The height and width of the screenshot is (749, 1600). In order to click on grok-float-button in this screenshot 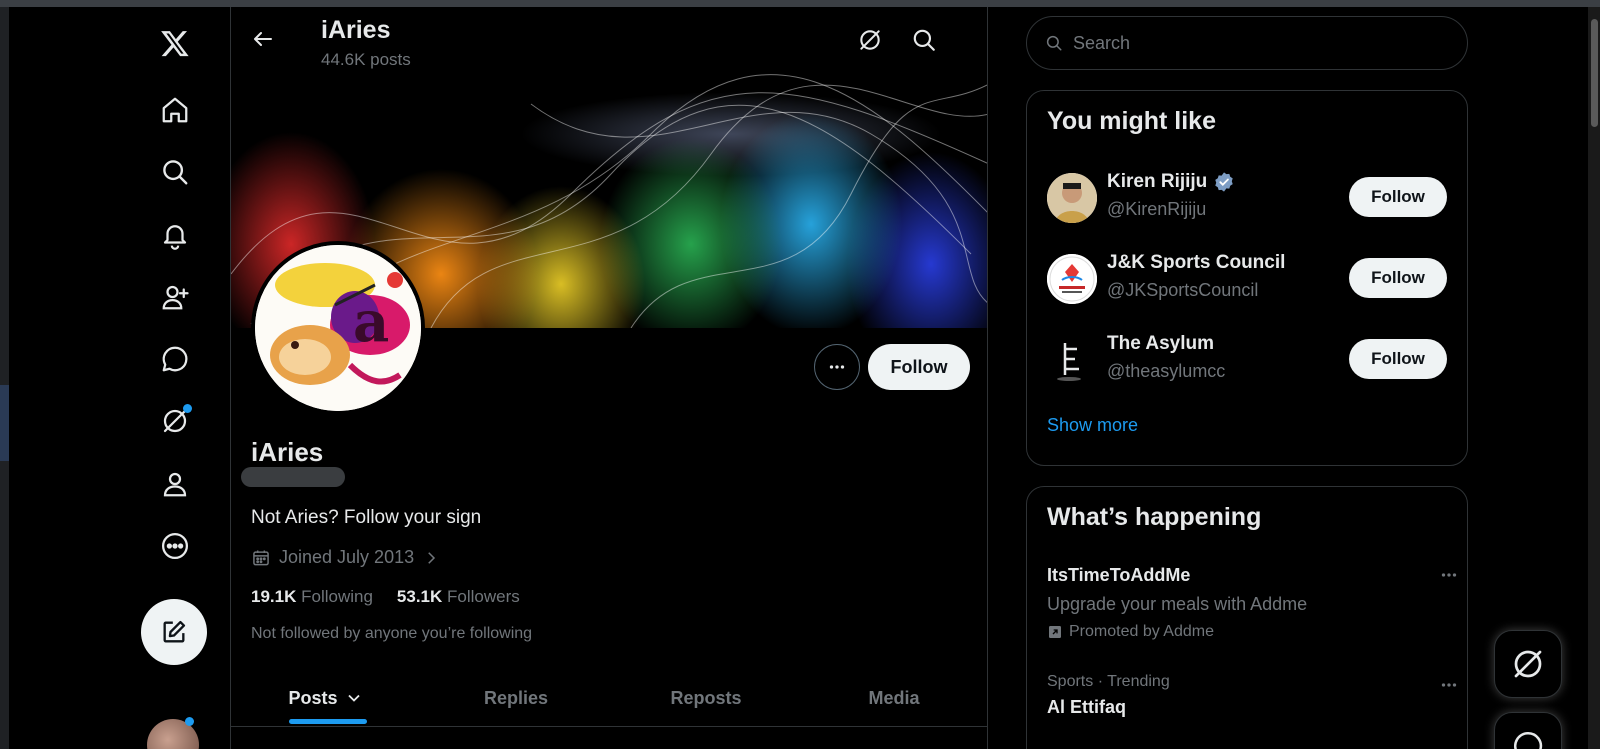, I will do `click(1528, 664)`.